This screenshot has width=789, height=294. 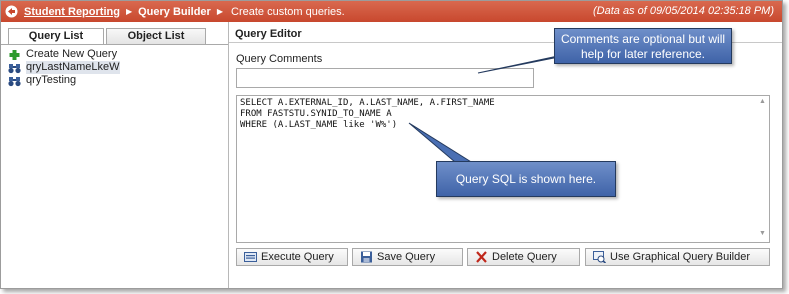 I want to click on sql-callout: Query SQL is shown here., so click(x=526, y=179).